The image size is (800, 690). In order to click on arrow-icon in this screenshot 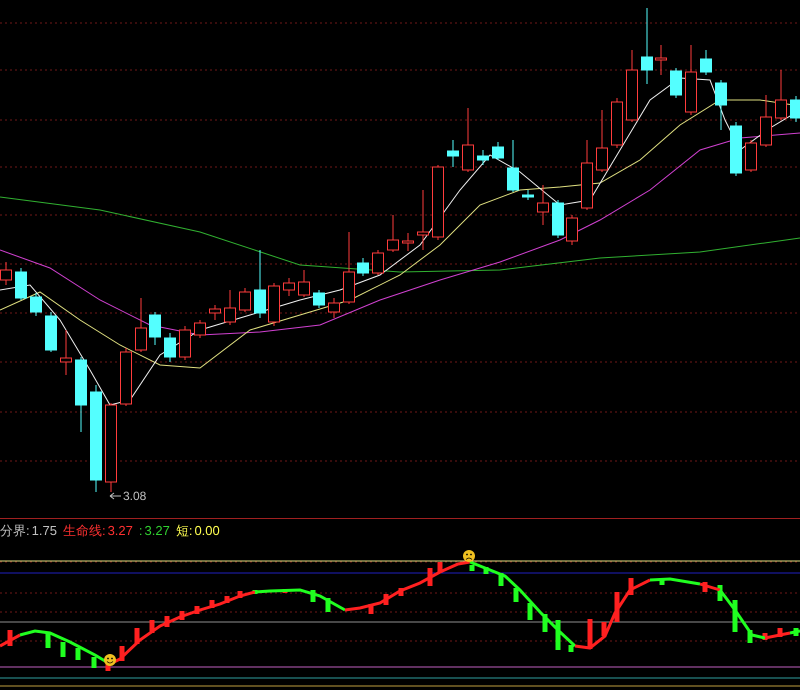, I will do `click(116, 496)`.